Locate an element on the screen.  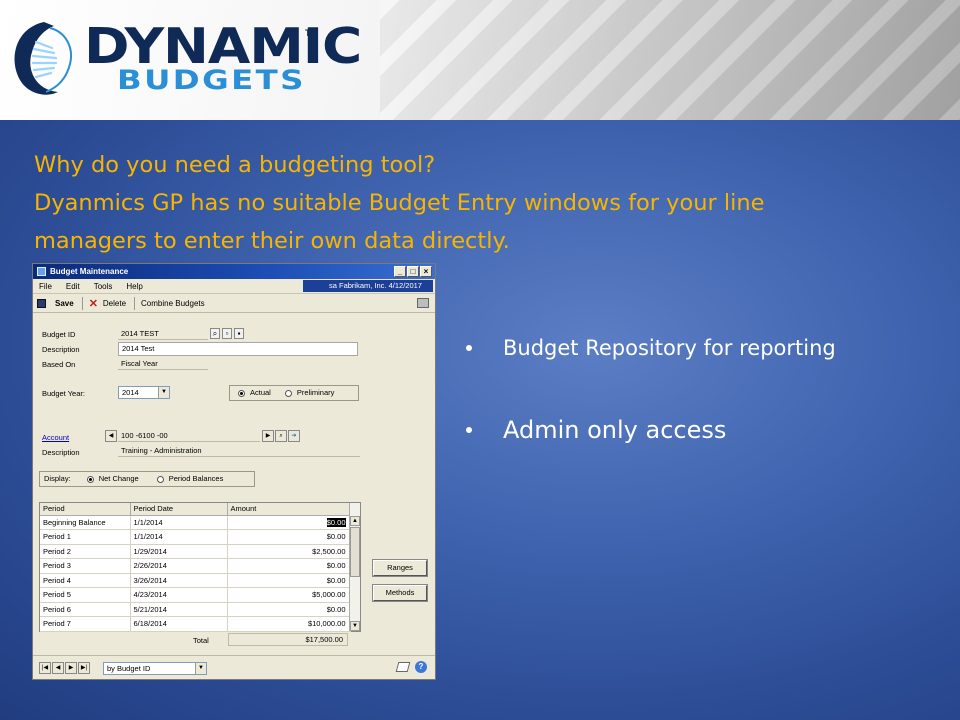
table-row: Period 5 4/23/2014 $5,000.00 is located at coordinates (195, 595).